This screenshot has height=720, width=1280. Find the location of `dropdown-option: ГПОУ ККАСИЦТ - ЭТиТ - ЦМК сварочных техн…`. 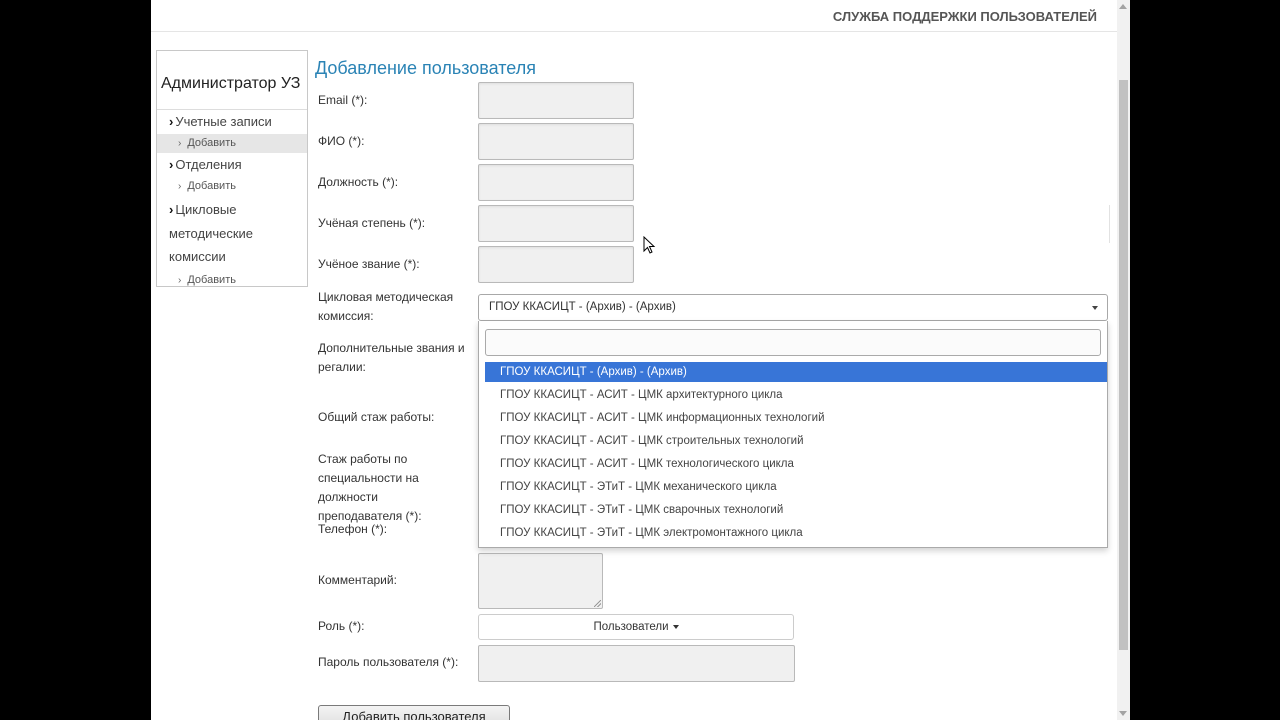

dropdown-option: ГПОУ ККАСИЦТ - ЭТиТ - ЦМК сварочных техн… is located at coordinates (796, 510).